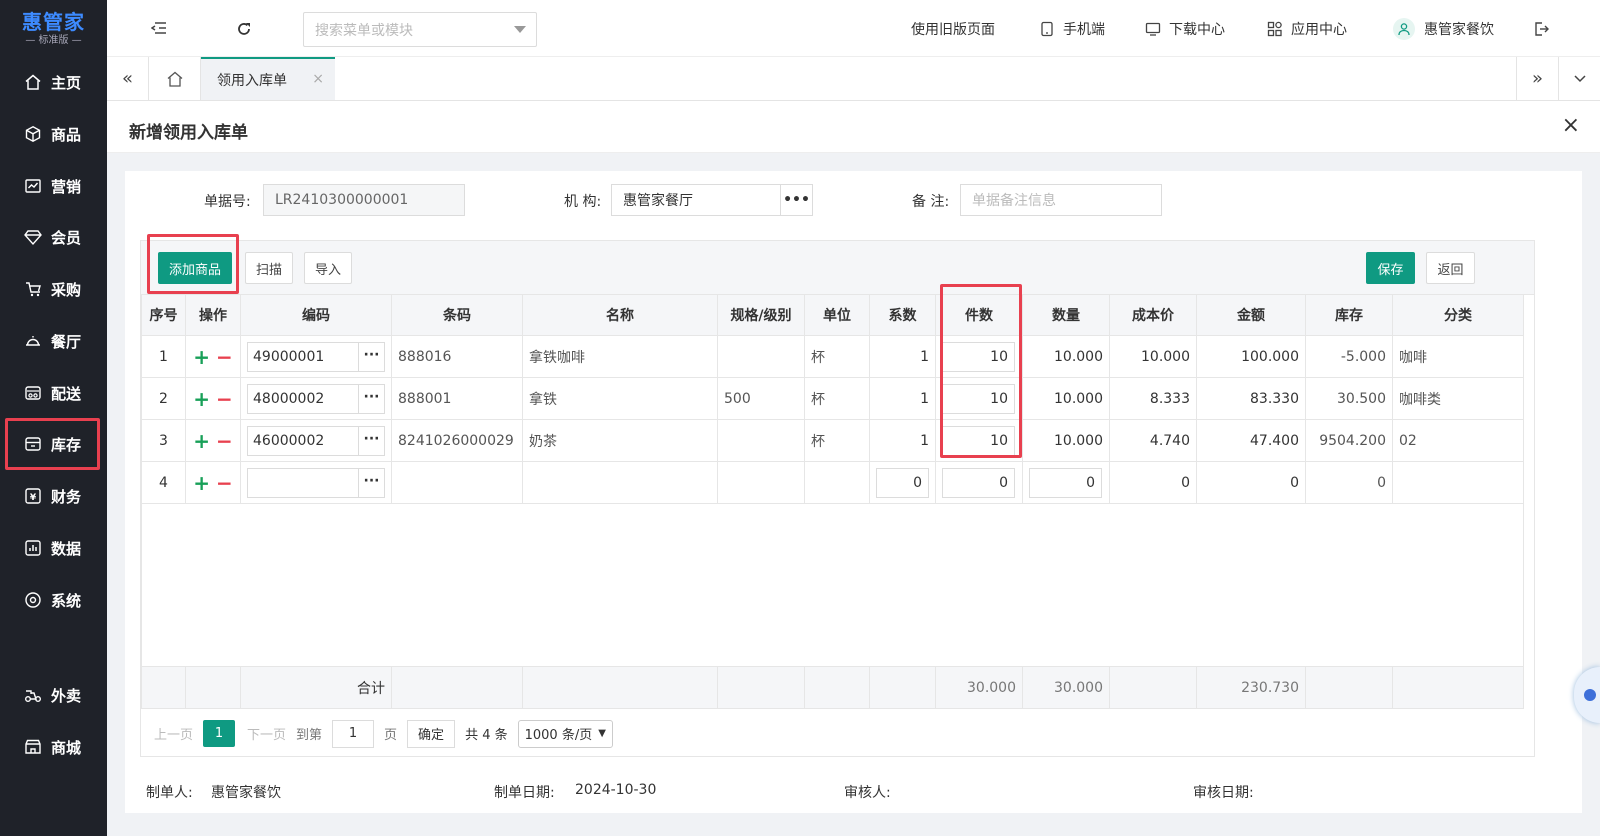 The height and width of the screenshot is (836, 1600). I want to click on menu-fold-icon, so click(158, 28).